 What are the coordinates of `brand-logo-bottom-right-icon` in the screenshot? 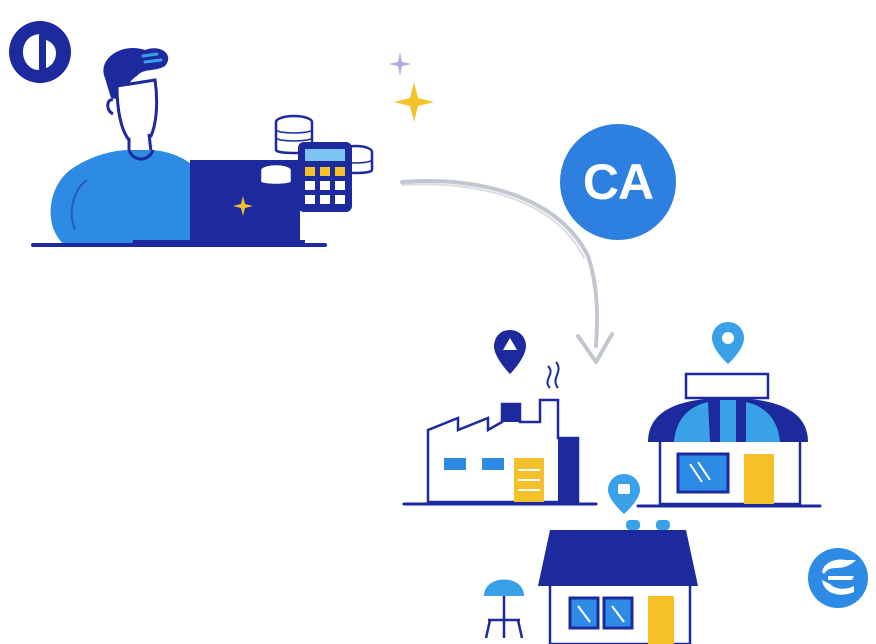 It's located at (838, 578).